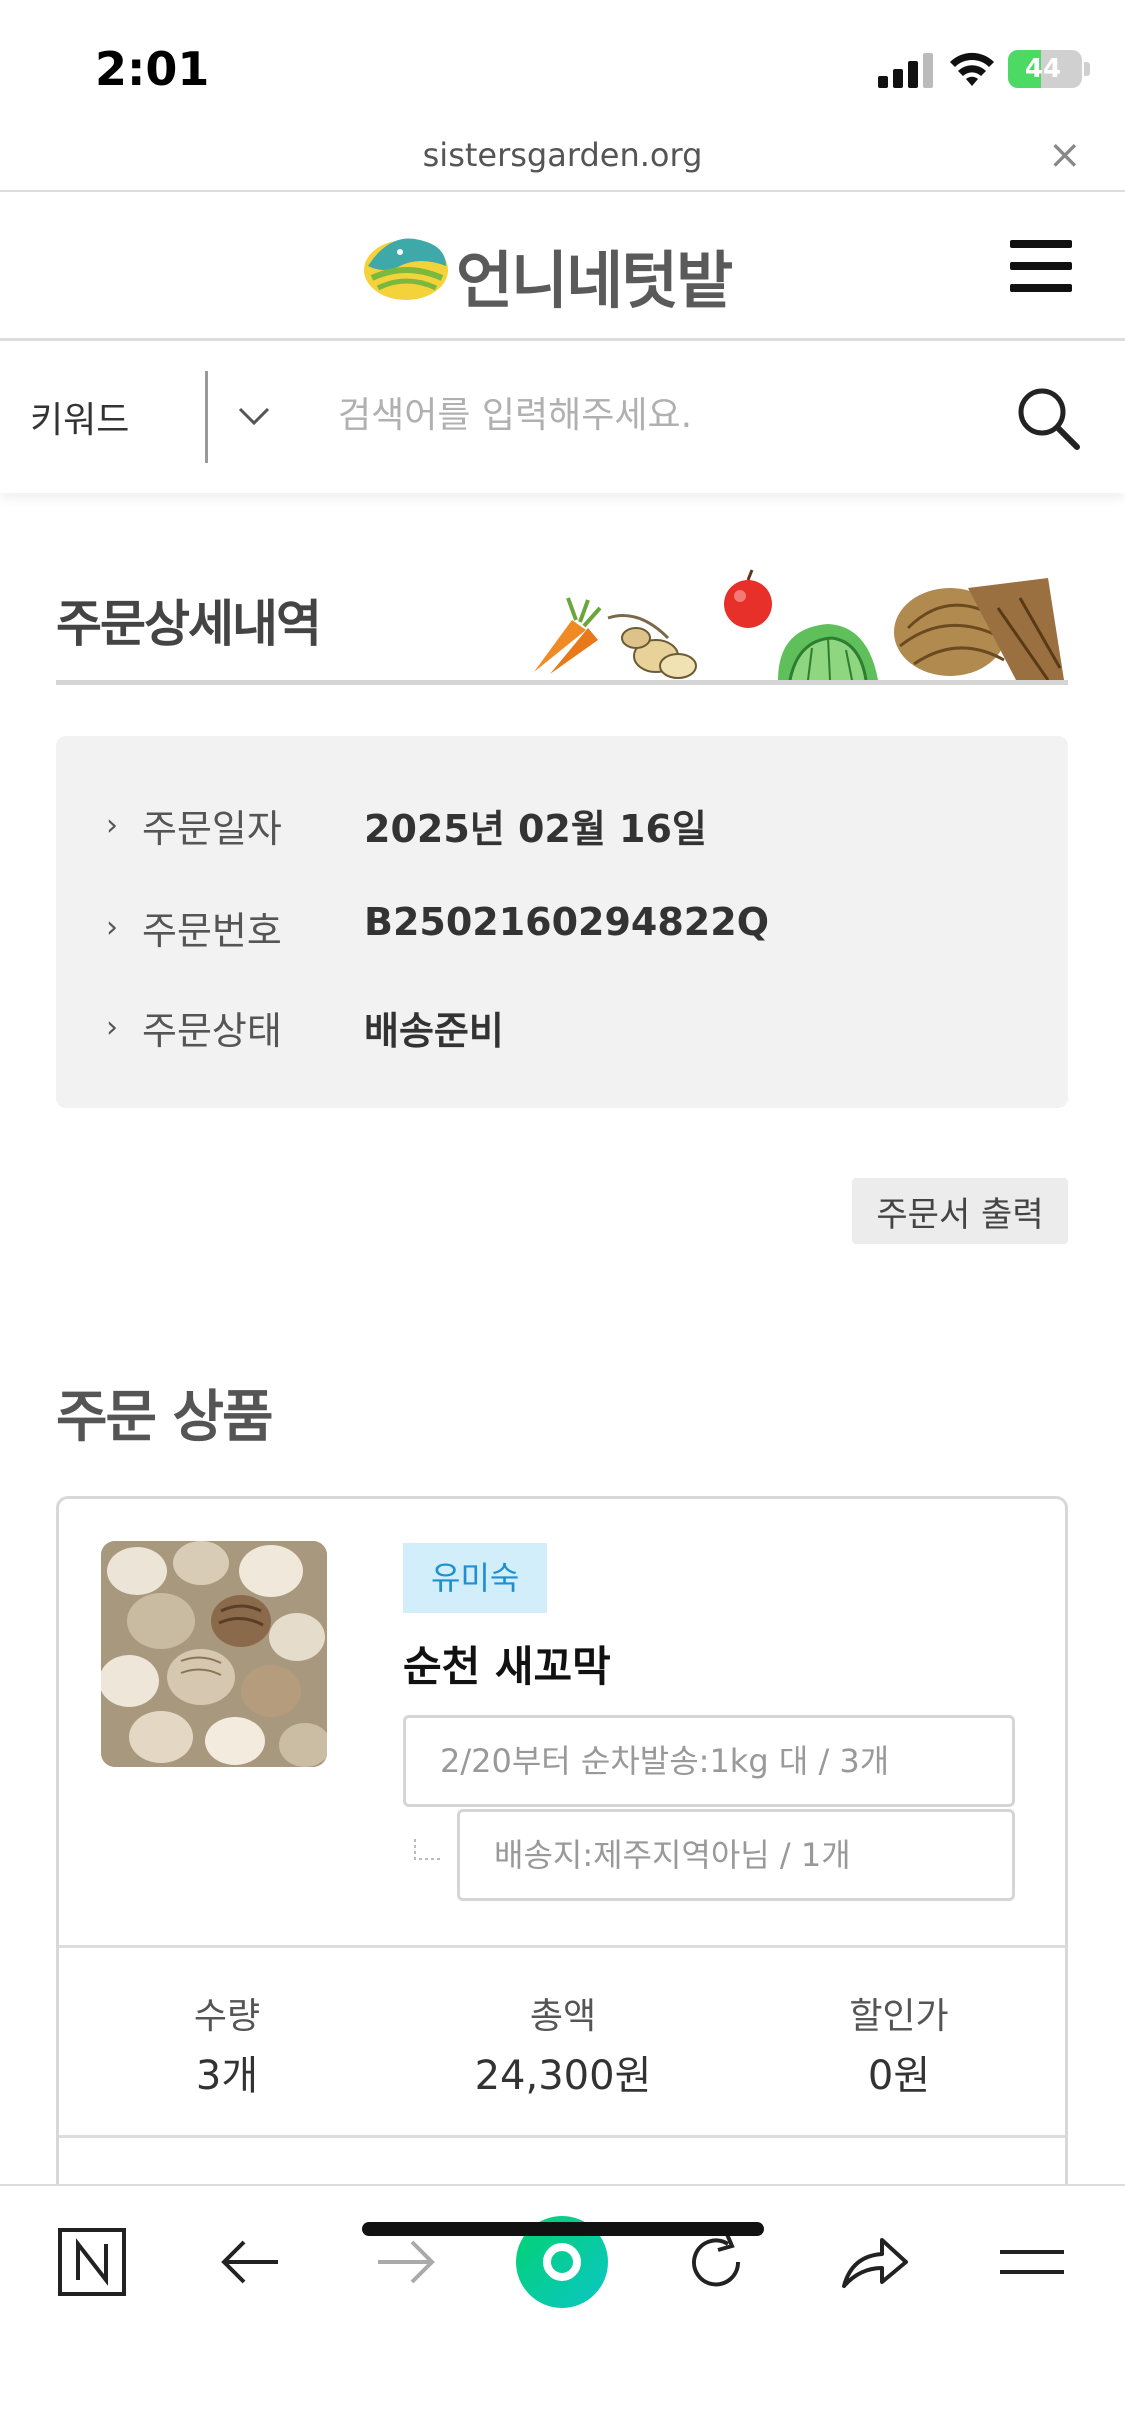 The height and width of the screenshot is (2436, 1125). Describe the element at coordinates (1041, 266) in the screenshot. I see `hamburger-menu-icon` at that location.